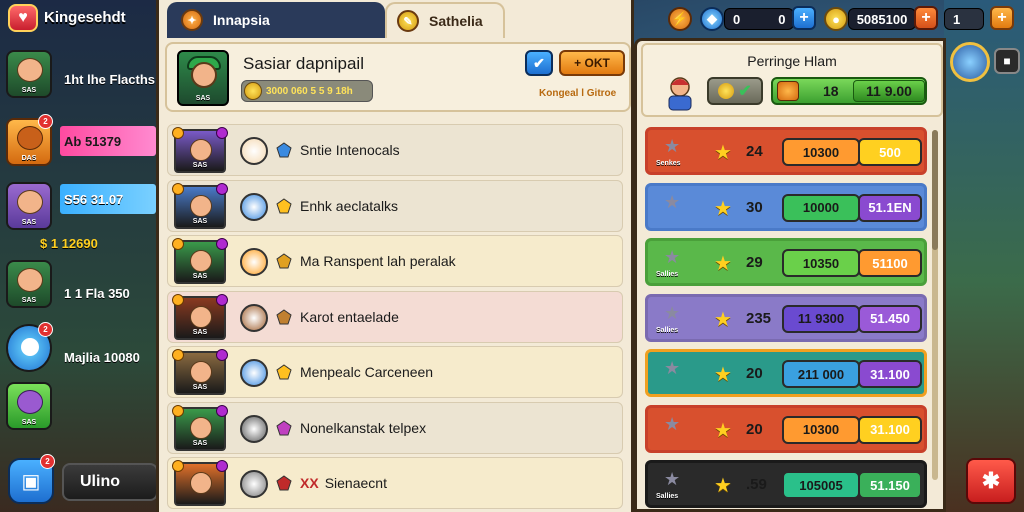  Describe the element at coordinates (668, 163) in the screenshot. I see `row-label: Senkes` at that location.